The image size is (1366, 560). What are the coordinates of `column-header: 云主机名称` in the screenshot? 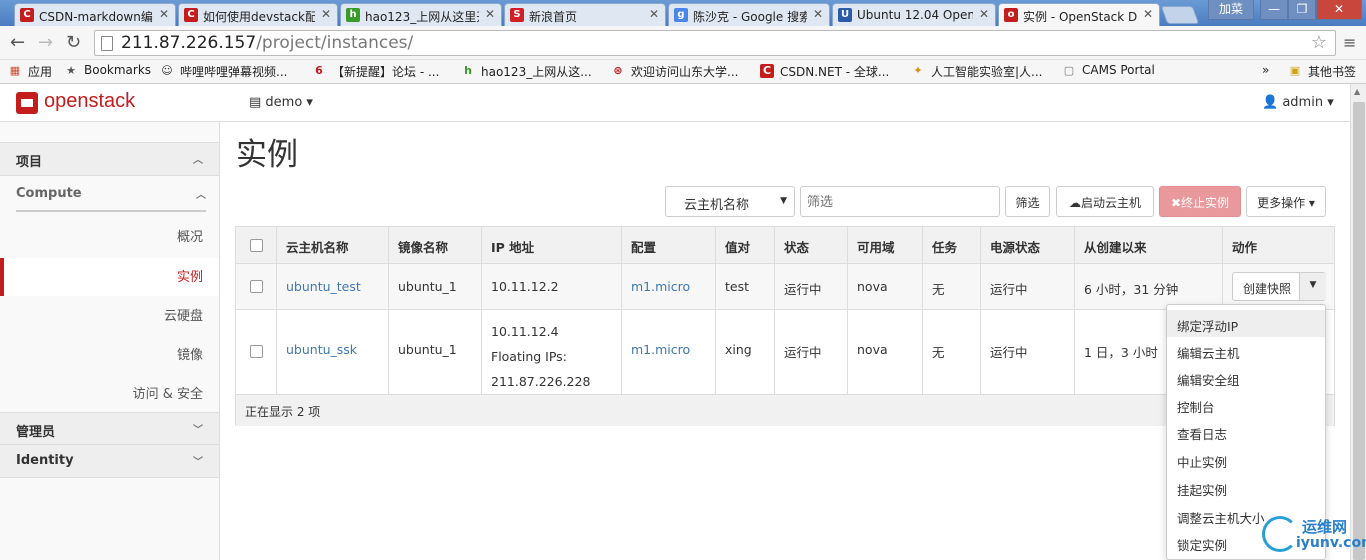 It's located at (333, 245).